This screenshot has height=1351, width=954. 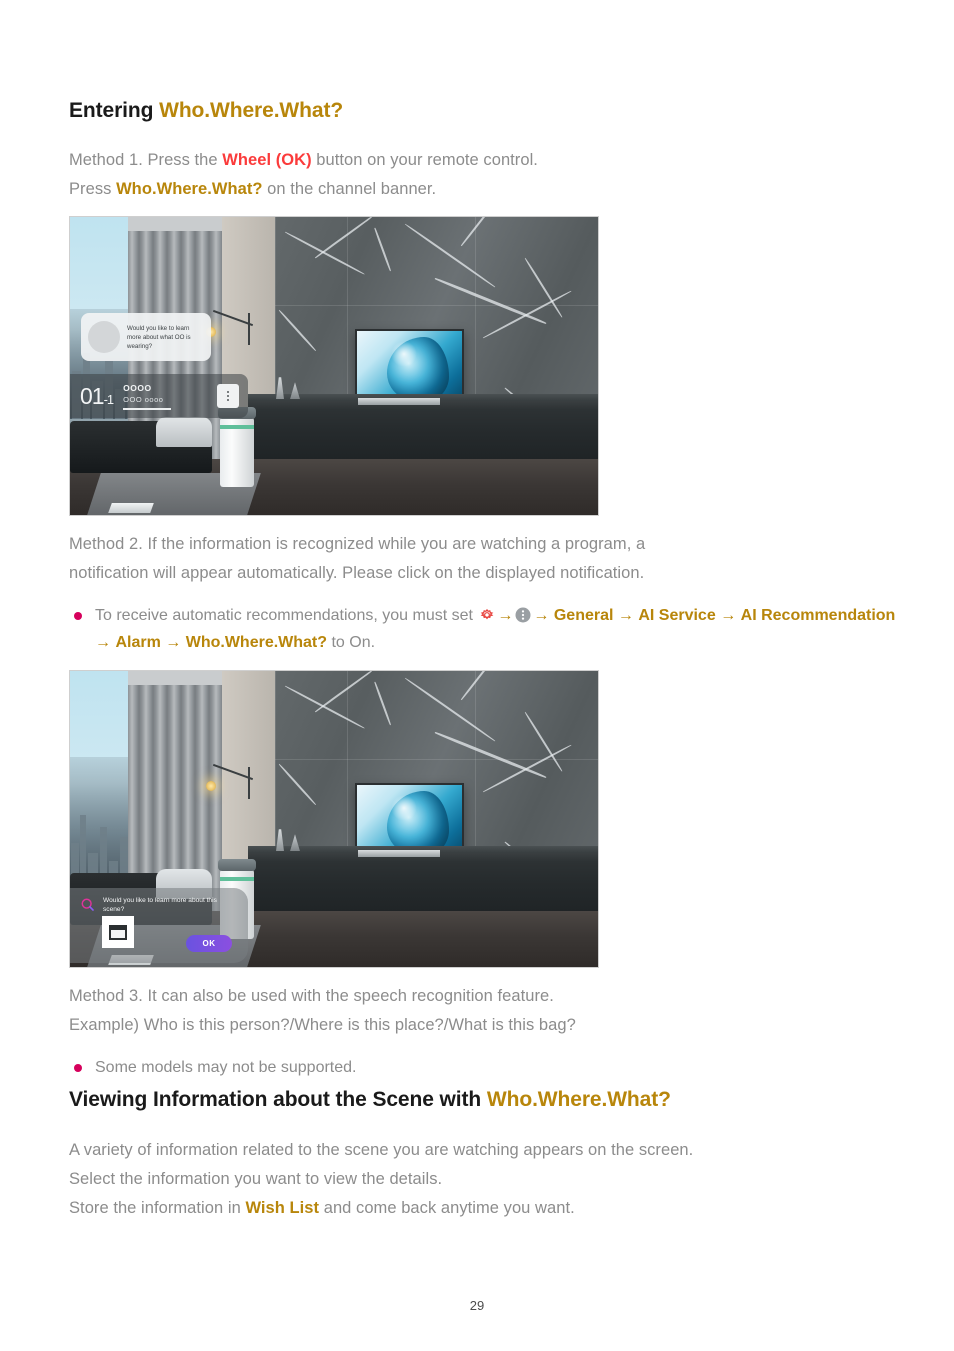 What do you see at coordinates (173, 643) in the screenshot?
I see `path-arrow-6: →` at bounding box center [173, 643].